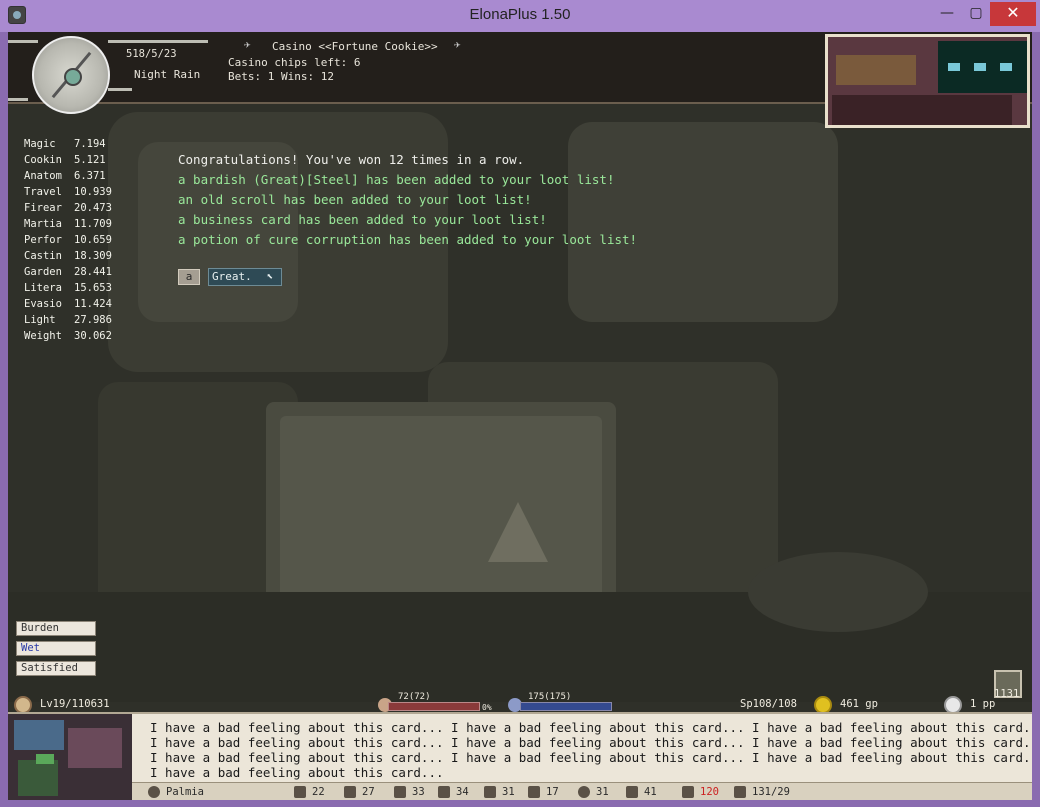  Describe the element at coordinates (418, 792) in the screenshot. I see `attr-dexterity: 33` at that location.